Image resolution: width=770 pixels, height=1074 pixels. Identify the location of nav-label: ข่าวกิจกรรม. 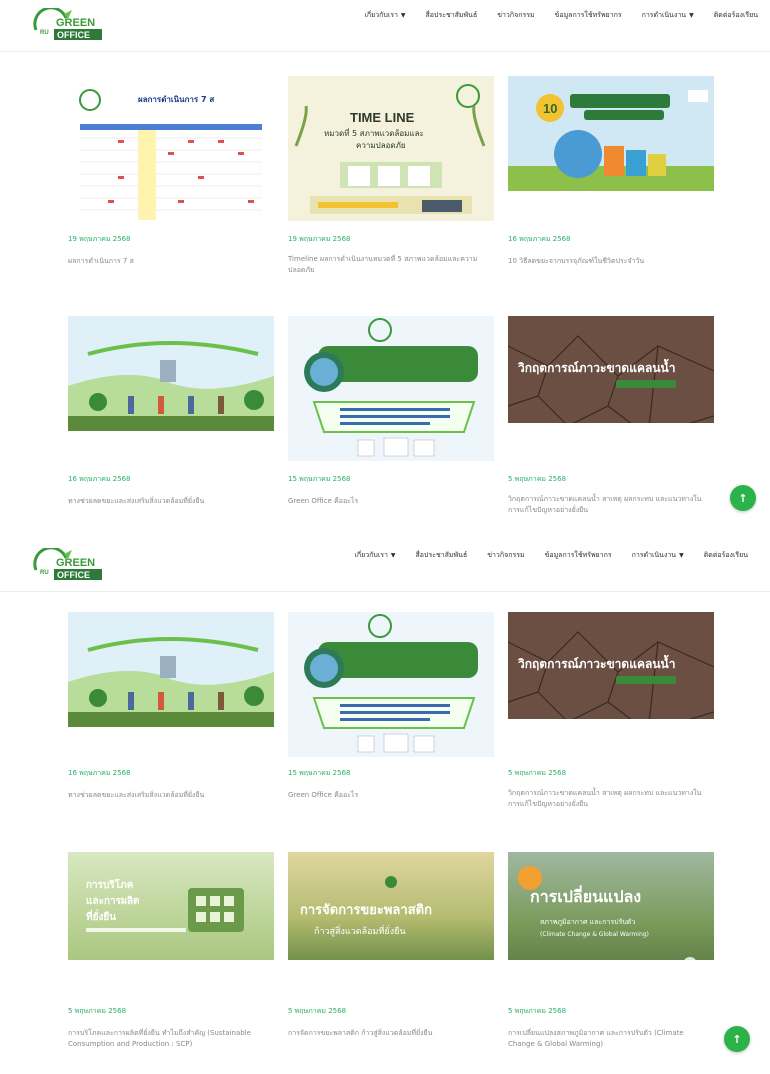
(516, 15).